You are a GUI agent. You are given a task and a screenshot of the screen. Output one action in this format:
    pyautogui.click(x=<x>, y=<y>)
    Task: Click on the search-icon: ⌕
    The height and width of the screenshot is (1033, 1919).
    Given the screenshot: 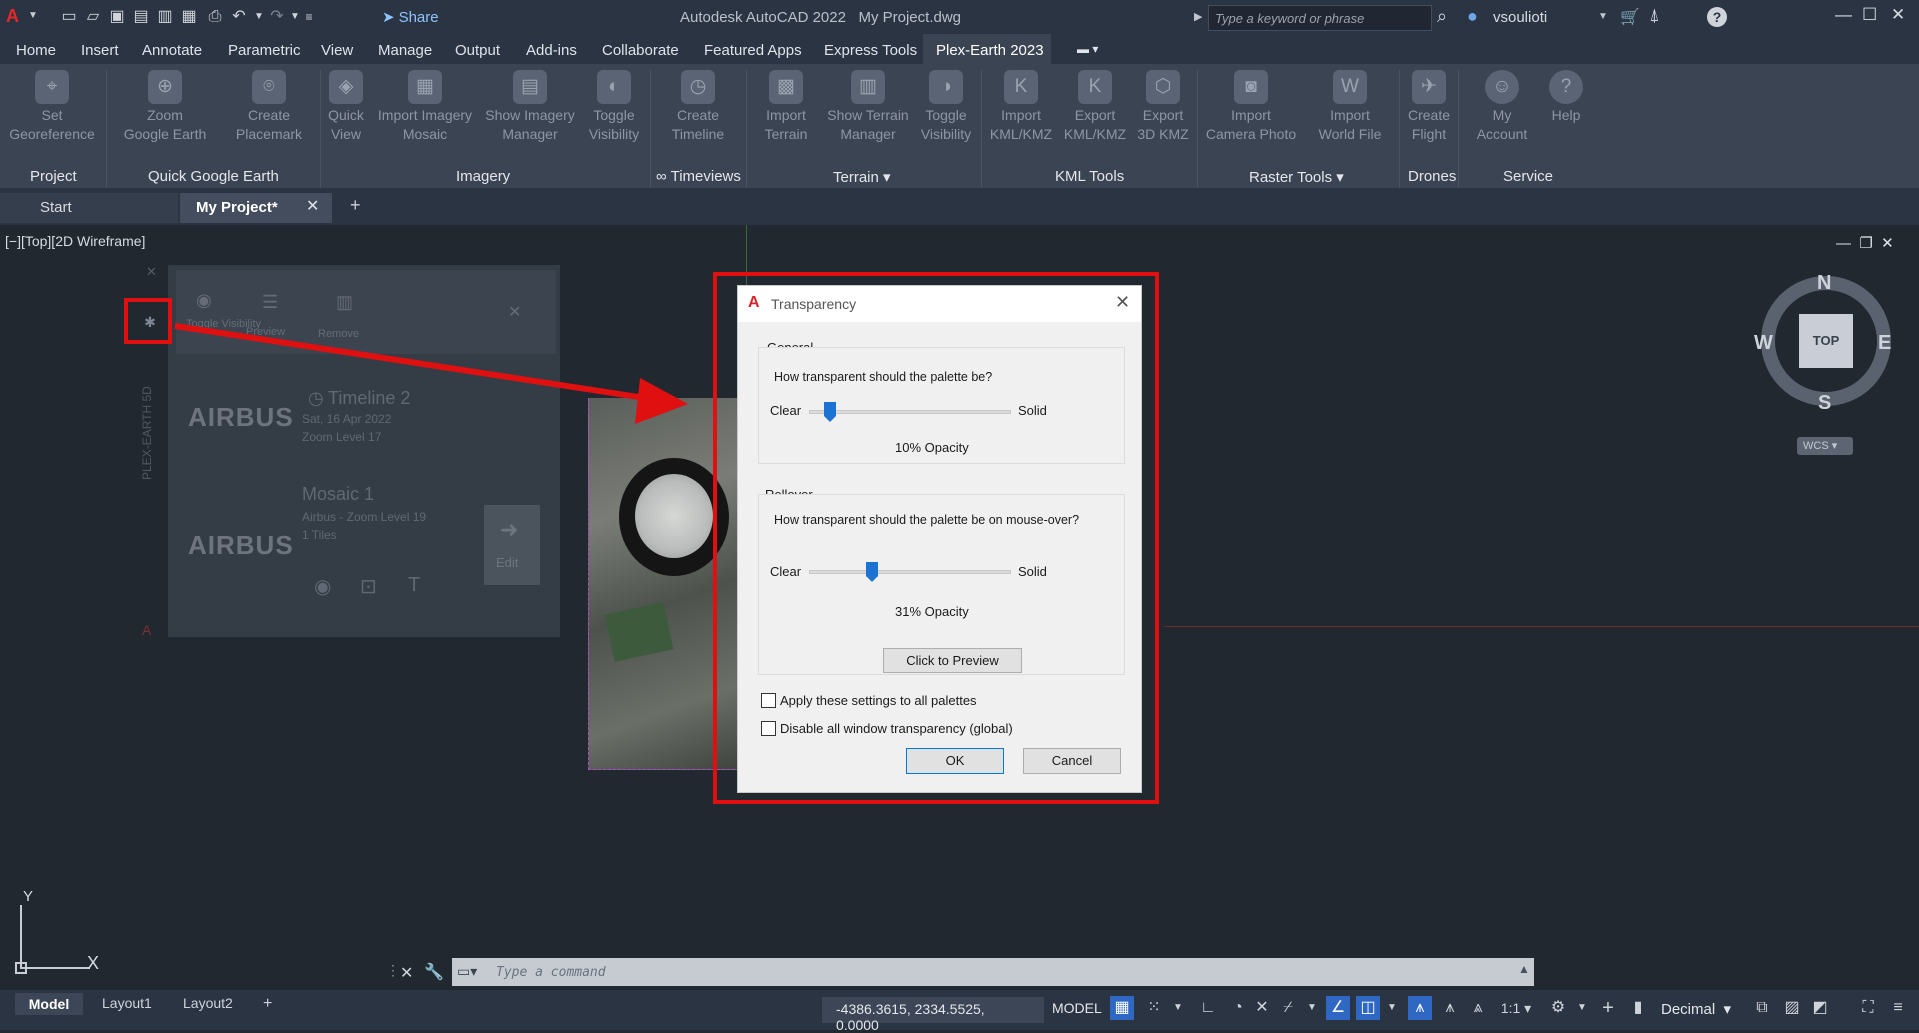 What is the action you would take?
    pyautogui.click(x=1442, y=16)
    